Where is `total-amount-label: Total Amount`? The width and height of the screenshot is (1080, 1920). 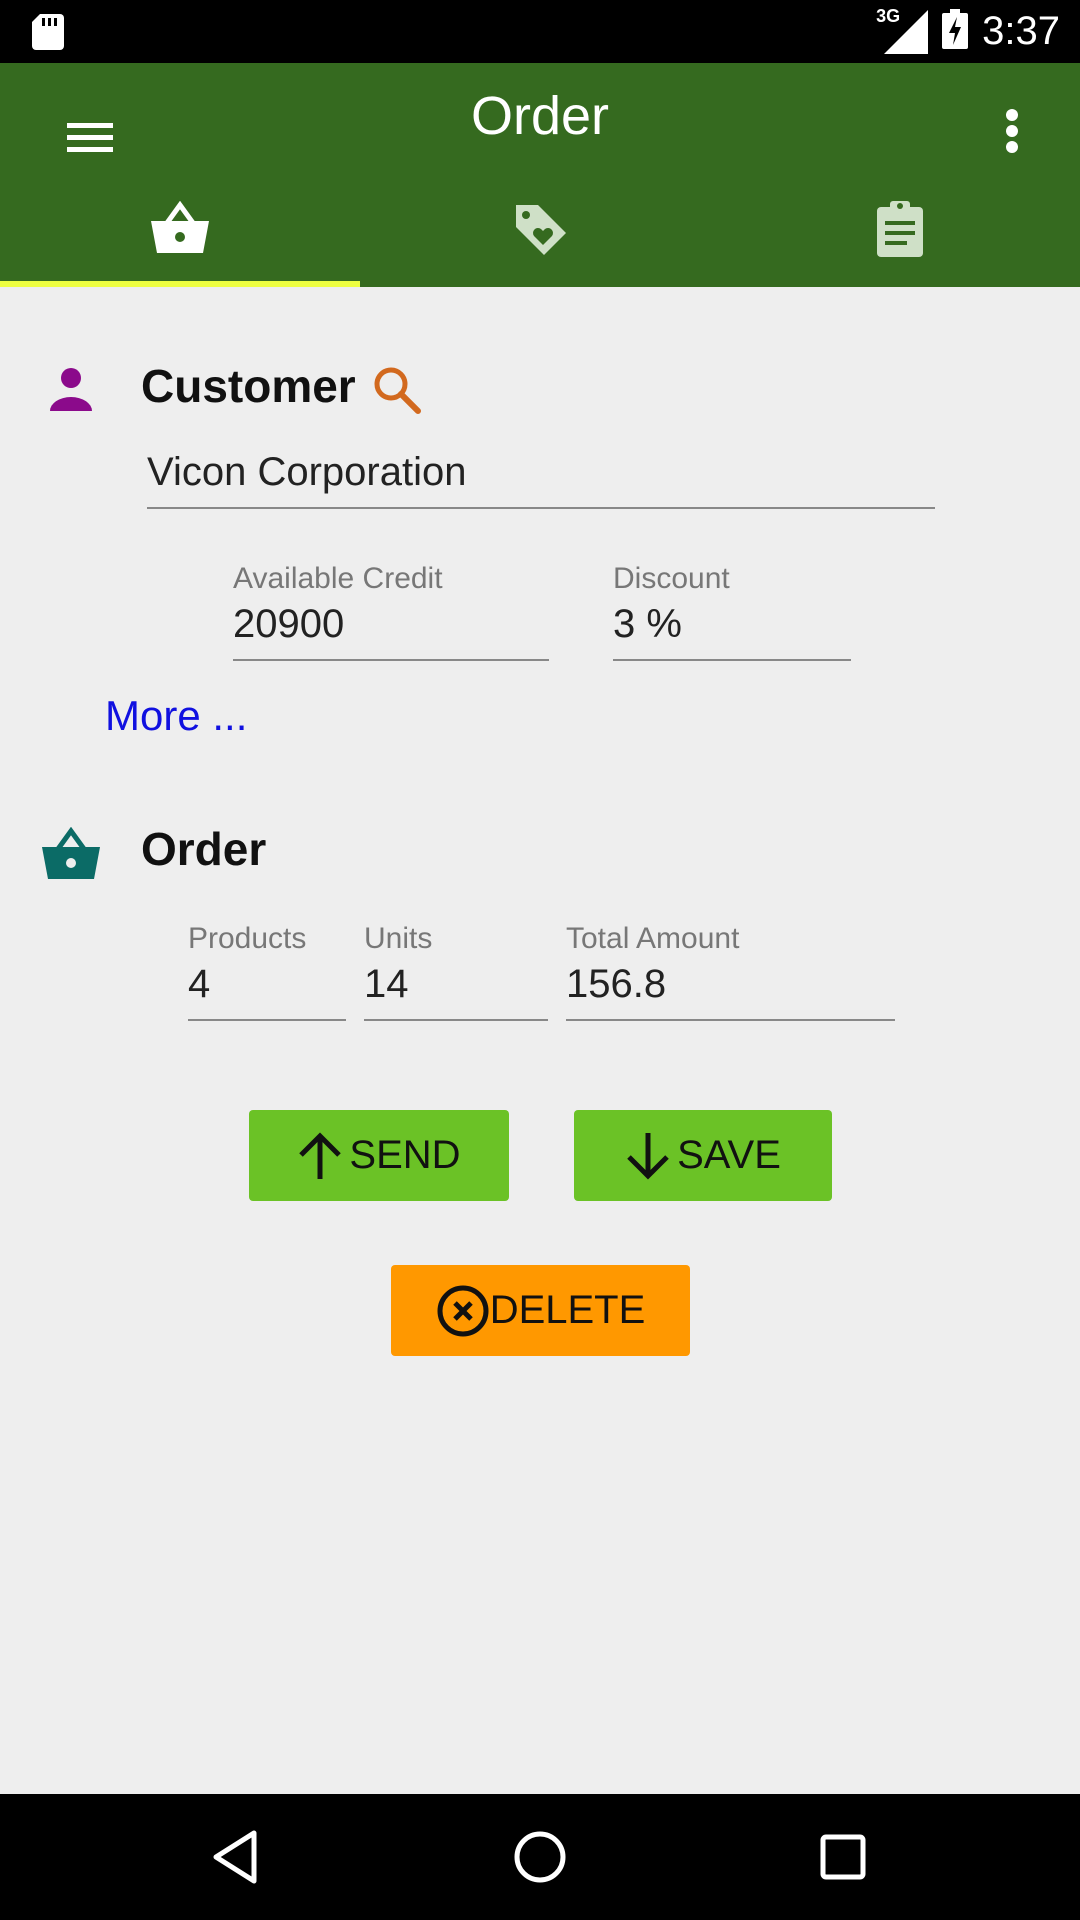
total-amount-label: Total Amount is located at coordinates (653, 938).